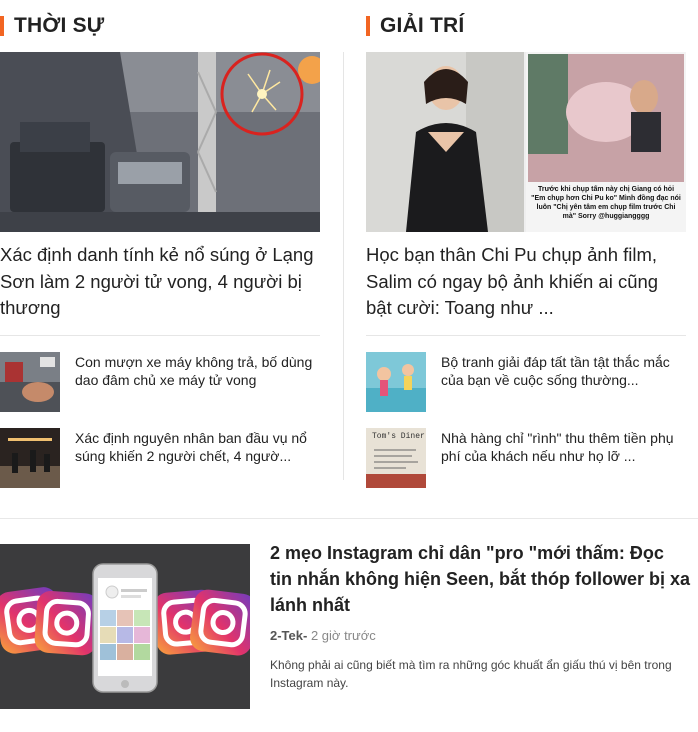  What do you see at coordinates (526, 26) in the screenshot?
I see `section-header: GIẢI TRÍ` at bounding box center [526, 26].